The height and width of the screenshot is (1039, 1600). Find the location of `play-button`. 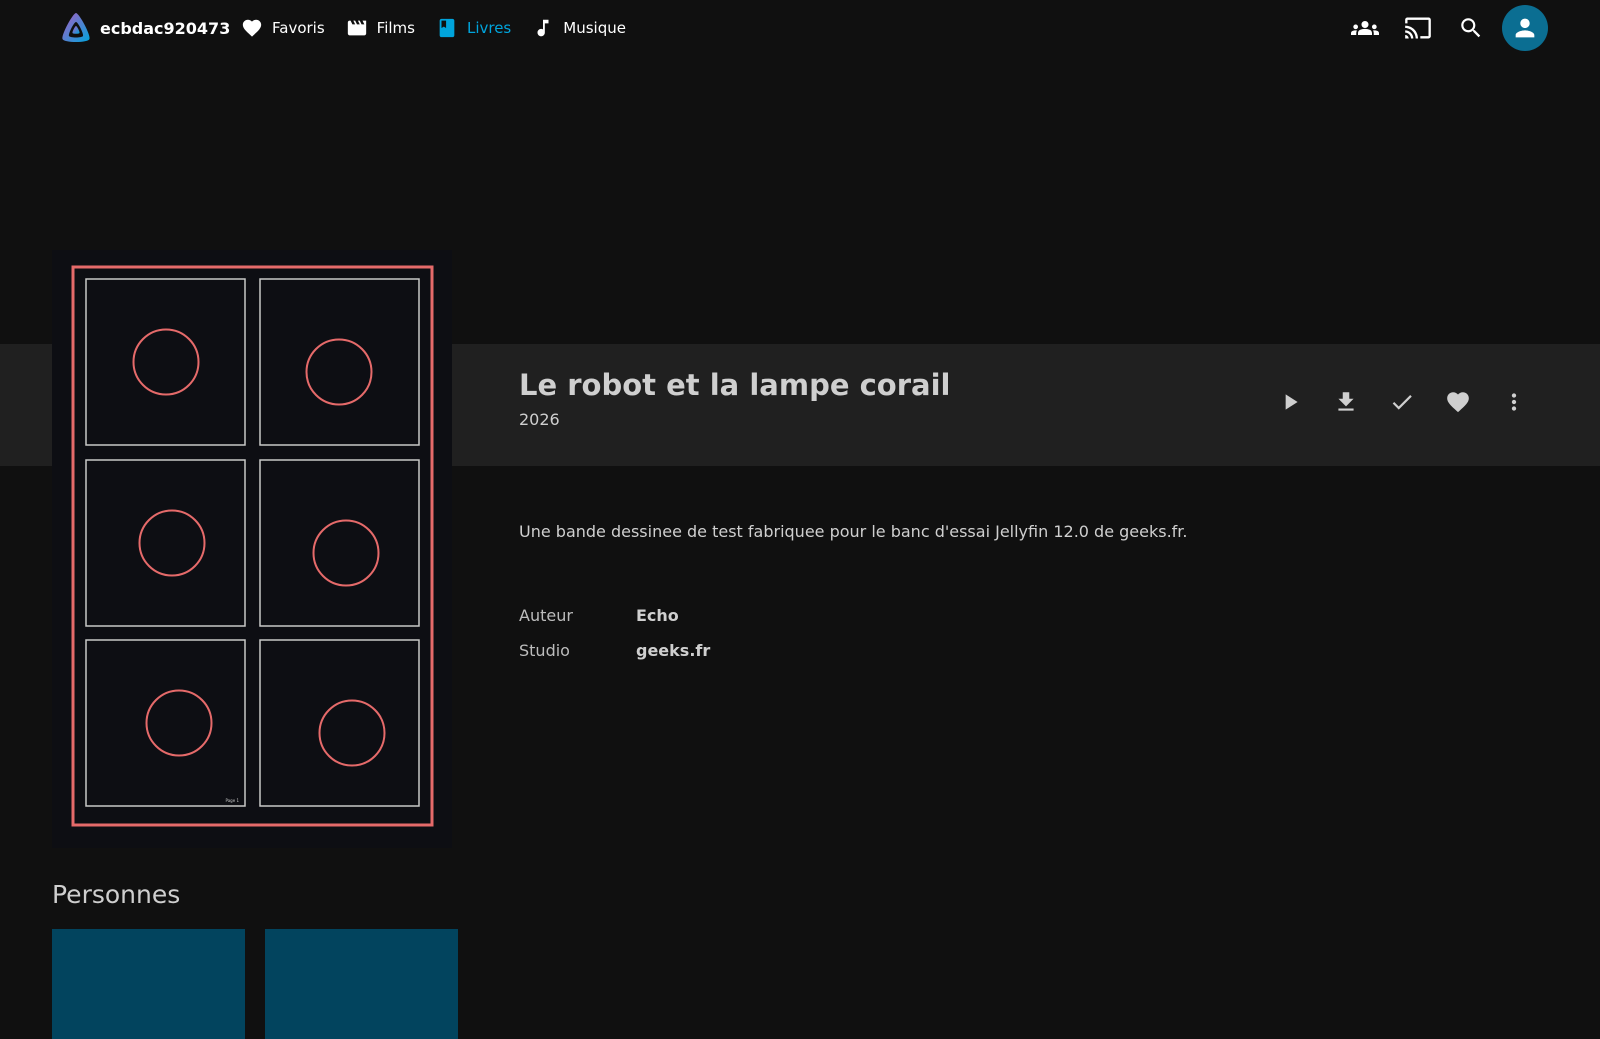

play-button is located at coordinates (1290, 402).